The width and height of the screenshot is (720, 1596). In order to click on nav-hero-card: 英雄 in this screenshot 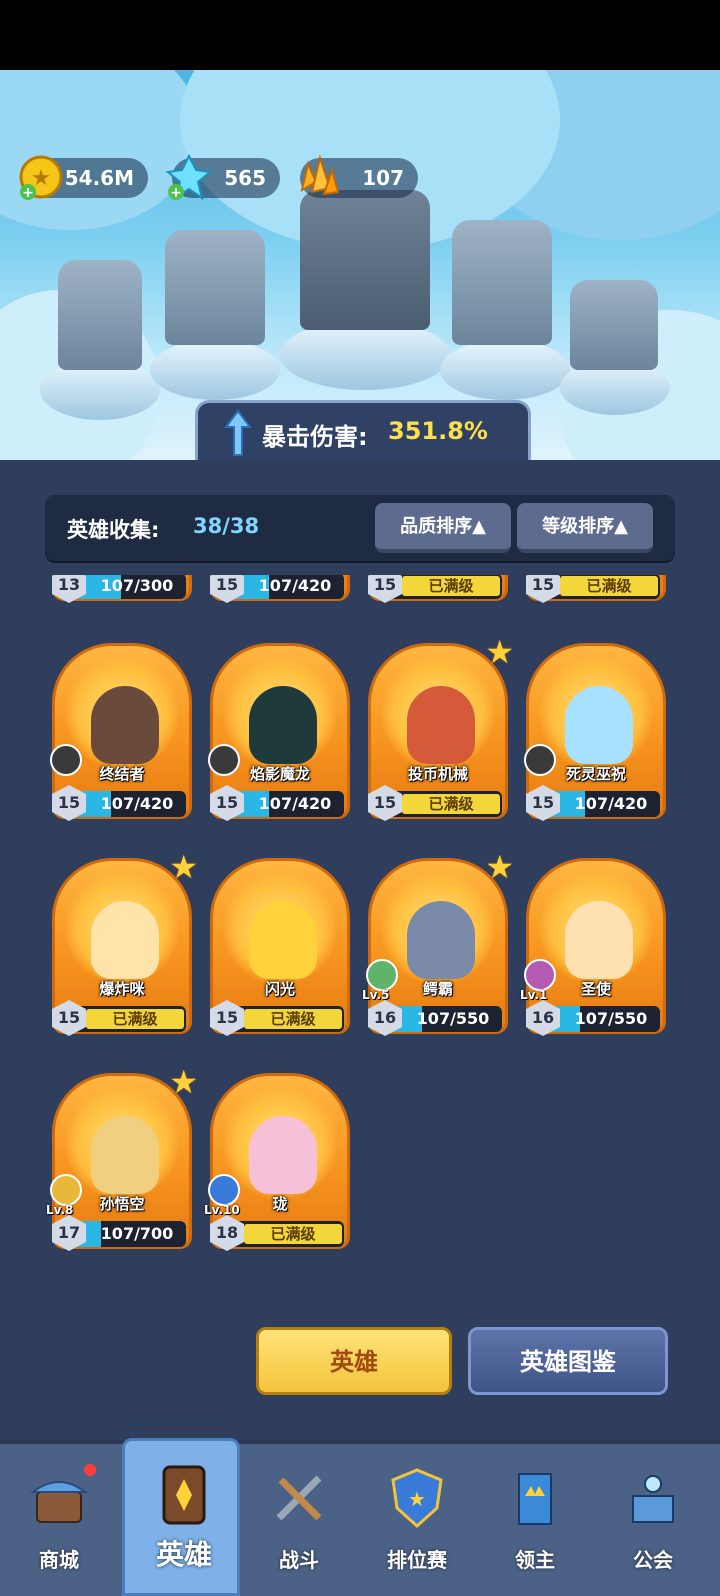, I will do `click(181, 1517)`.